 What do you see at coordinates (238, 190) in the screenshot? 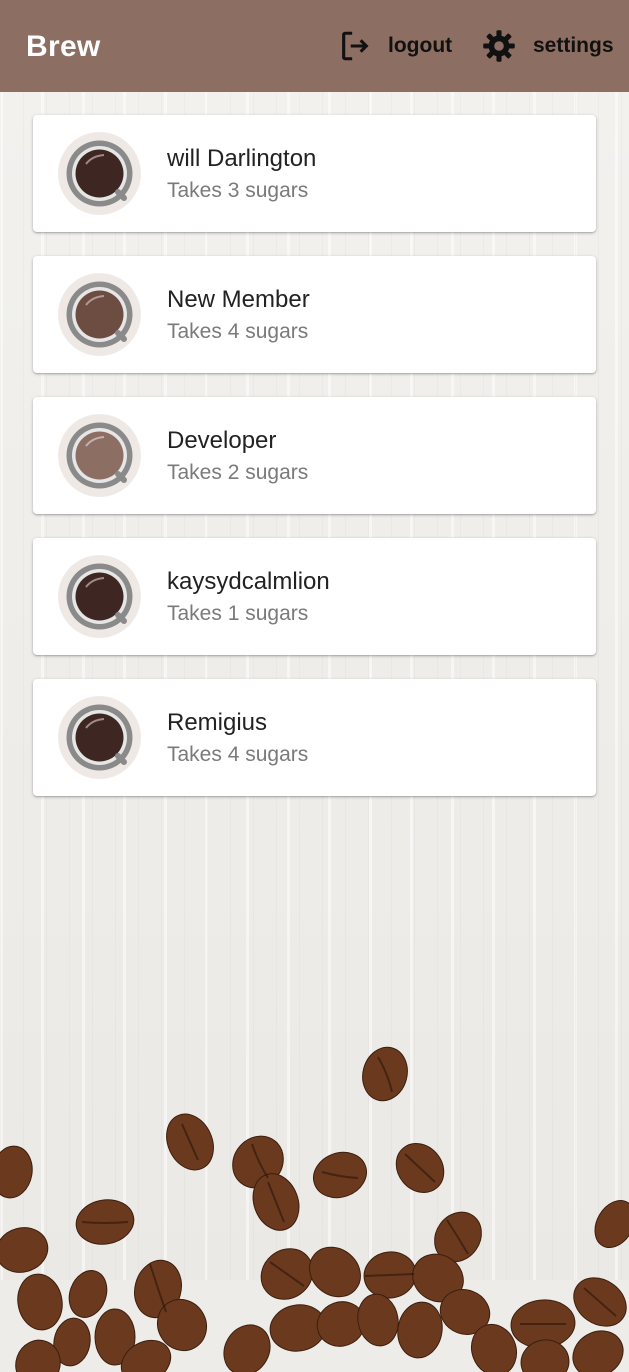
I see `member-sugars: Takes 3 sugars` at bounding box center [238, 190].